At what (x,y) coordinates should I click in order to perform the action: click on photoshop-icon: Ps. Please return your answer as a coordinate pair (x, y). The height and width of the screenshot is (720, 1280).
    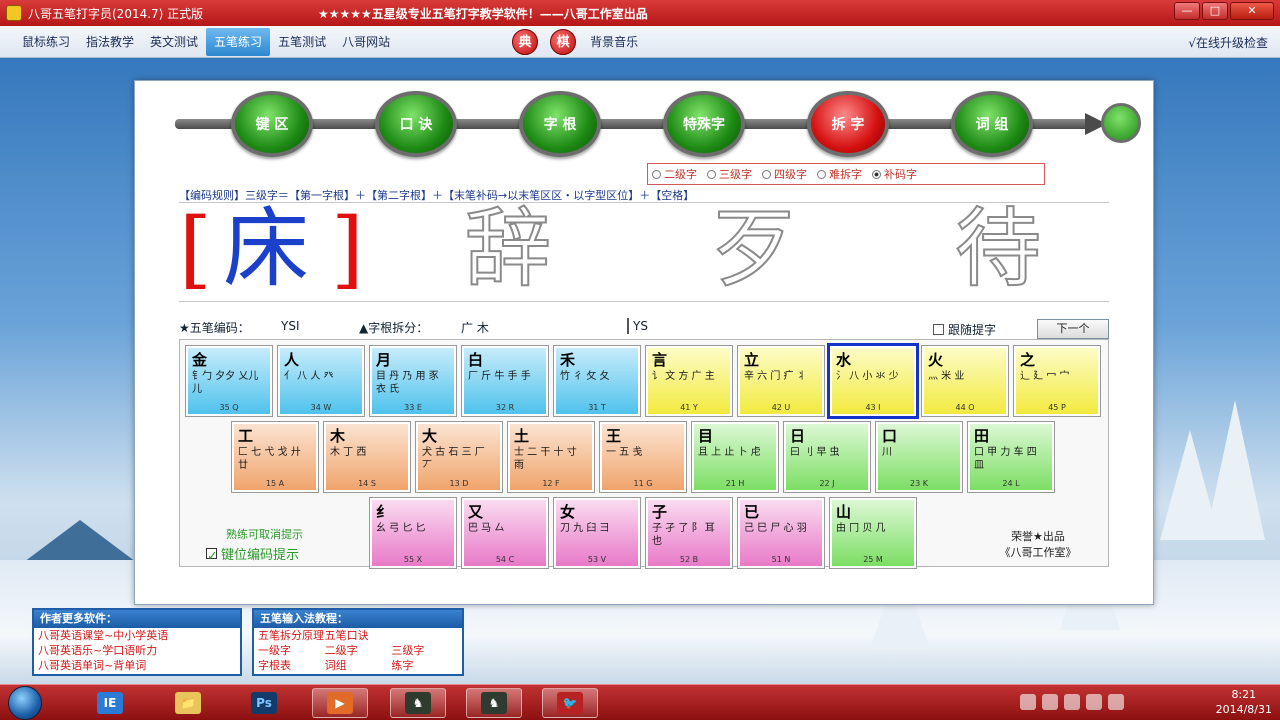
    Looking at the image, I should click on (264, 703).